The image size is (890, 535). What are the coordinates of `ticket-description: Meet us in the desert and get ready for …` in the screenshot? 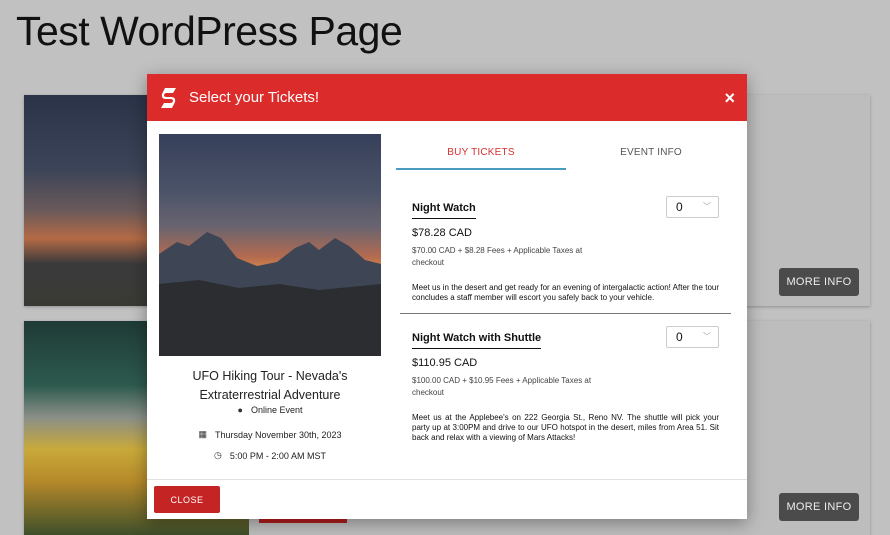 It's located at (565, 292).